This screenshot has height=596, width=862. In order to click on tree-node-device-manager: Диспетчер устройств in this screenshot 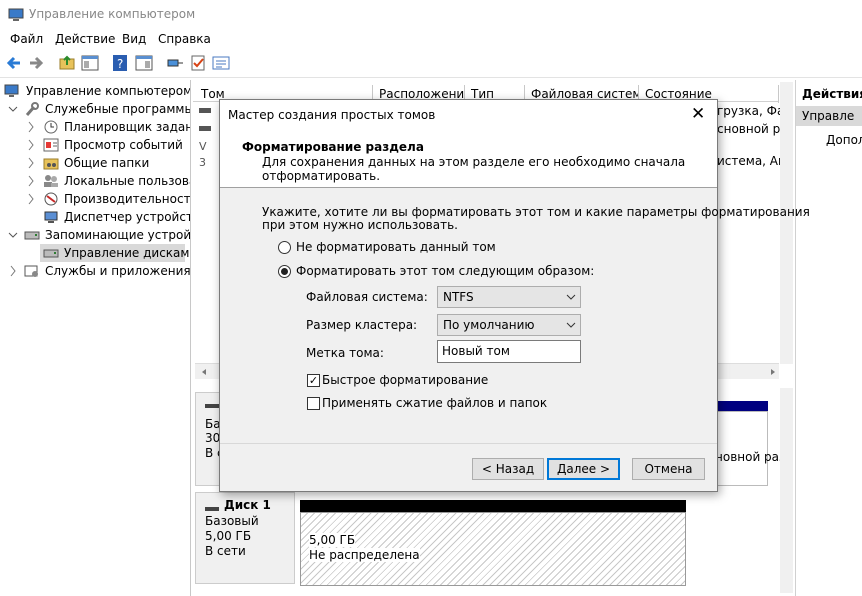, I will do `click(95, 217)`.